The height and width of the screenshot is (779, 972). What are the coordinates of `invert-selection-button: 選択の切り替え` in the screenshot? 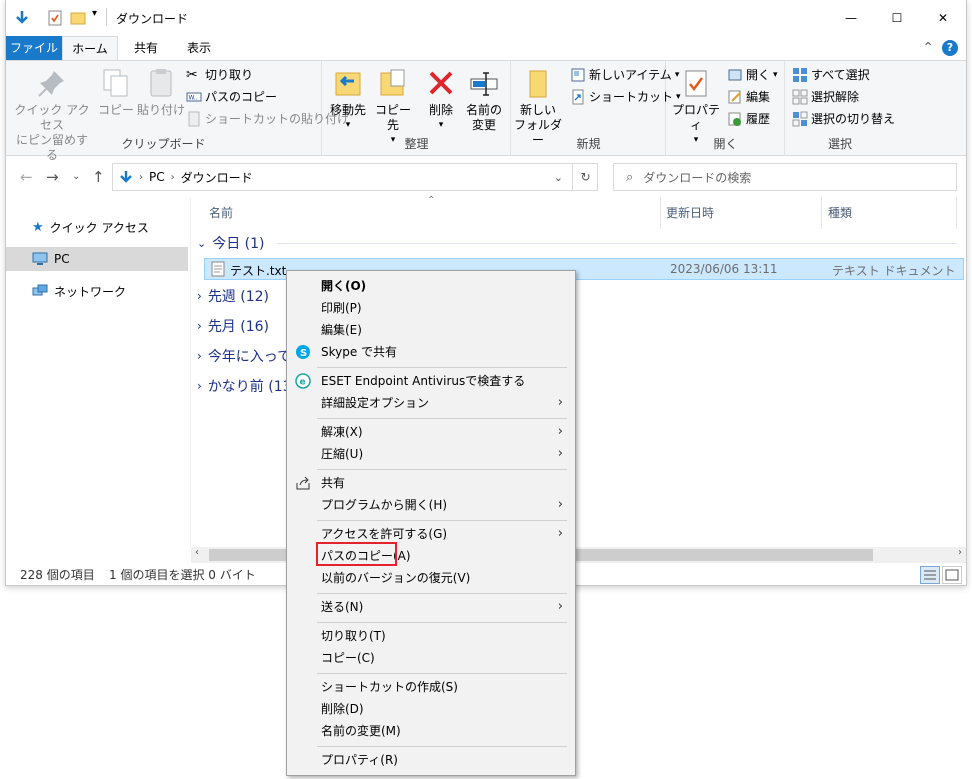 It's located at (843, 119).